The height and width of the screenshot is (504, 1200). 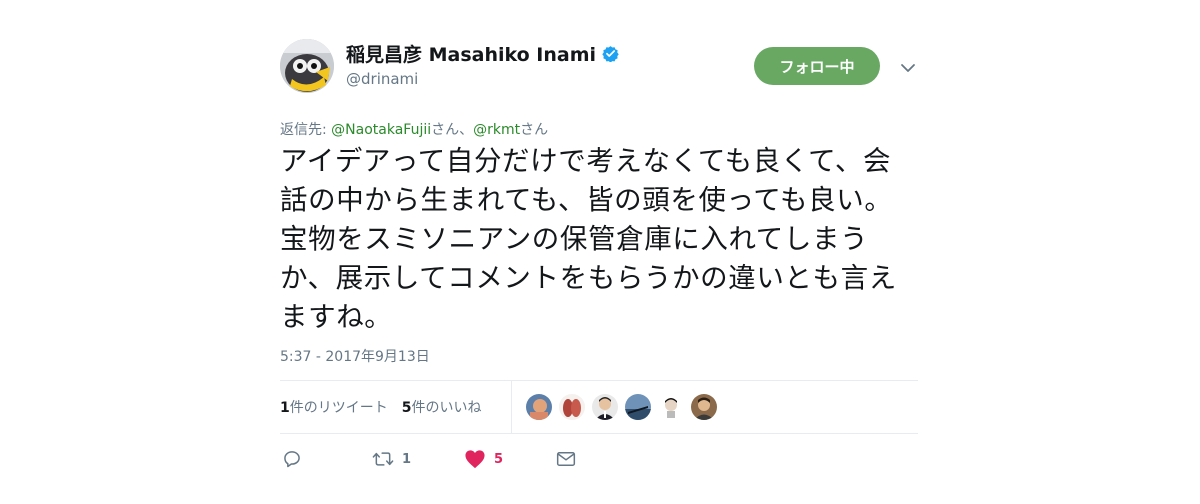 What do you see at coordinates (382, 79) in the screenshot?
I see `author-handle: @drinami` at bounding box center [382, 79].